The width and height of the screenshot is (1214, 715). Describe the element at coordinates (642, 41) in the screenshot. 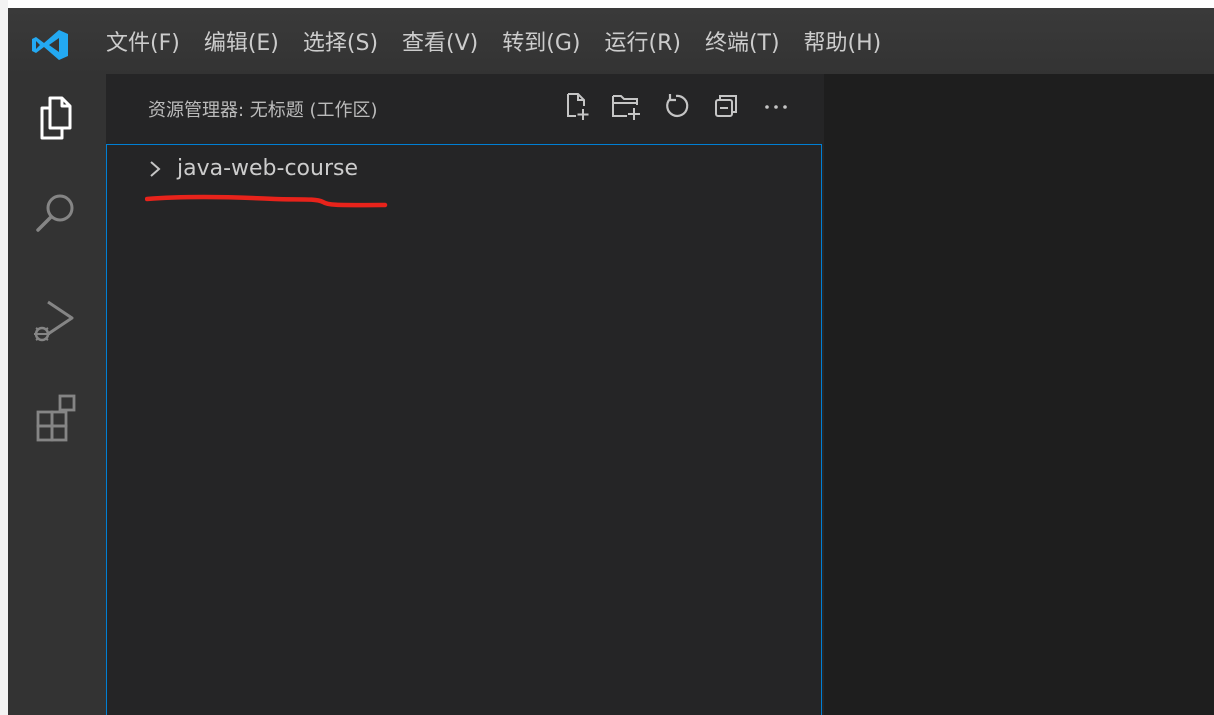

I see `menu-run: 运行(R)` at that location.